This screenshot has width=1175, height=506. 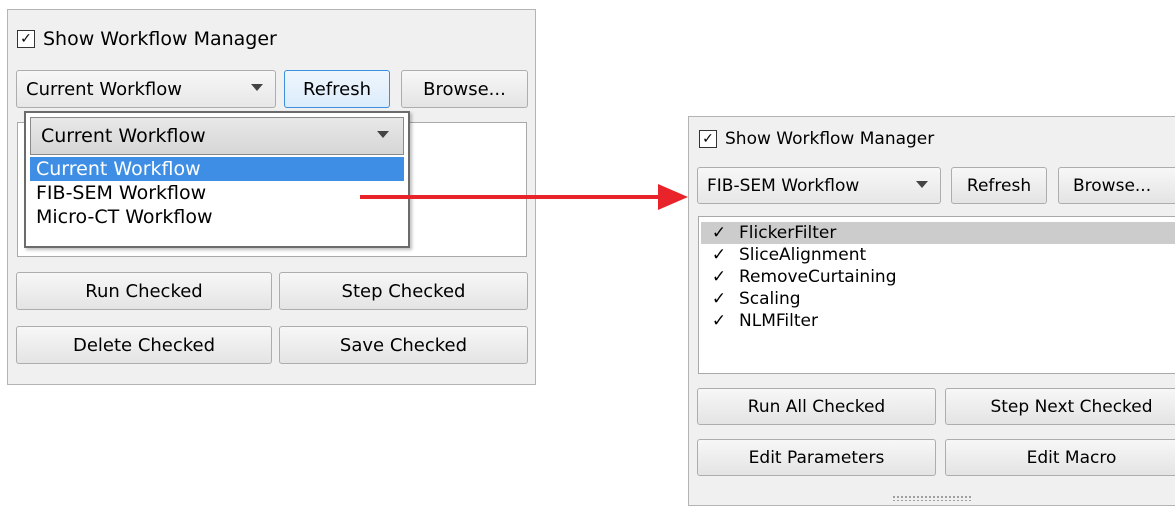 What do you see at coordinates (932, 498) in the screenshot?
I see `resize-grip` at bounding box center [932, 498].